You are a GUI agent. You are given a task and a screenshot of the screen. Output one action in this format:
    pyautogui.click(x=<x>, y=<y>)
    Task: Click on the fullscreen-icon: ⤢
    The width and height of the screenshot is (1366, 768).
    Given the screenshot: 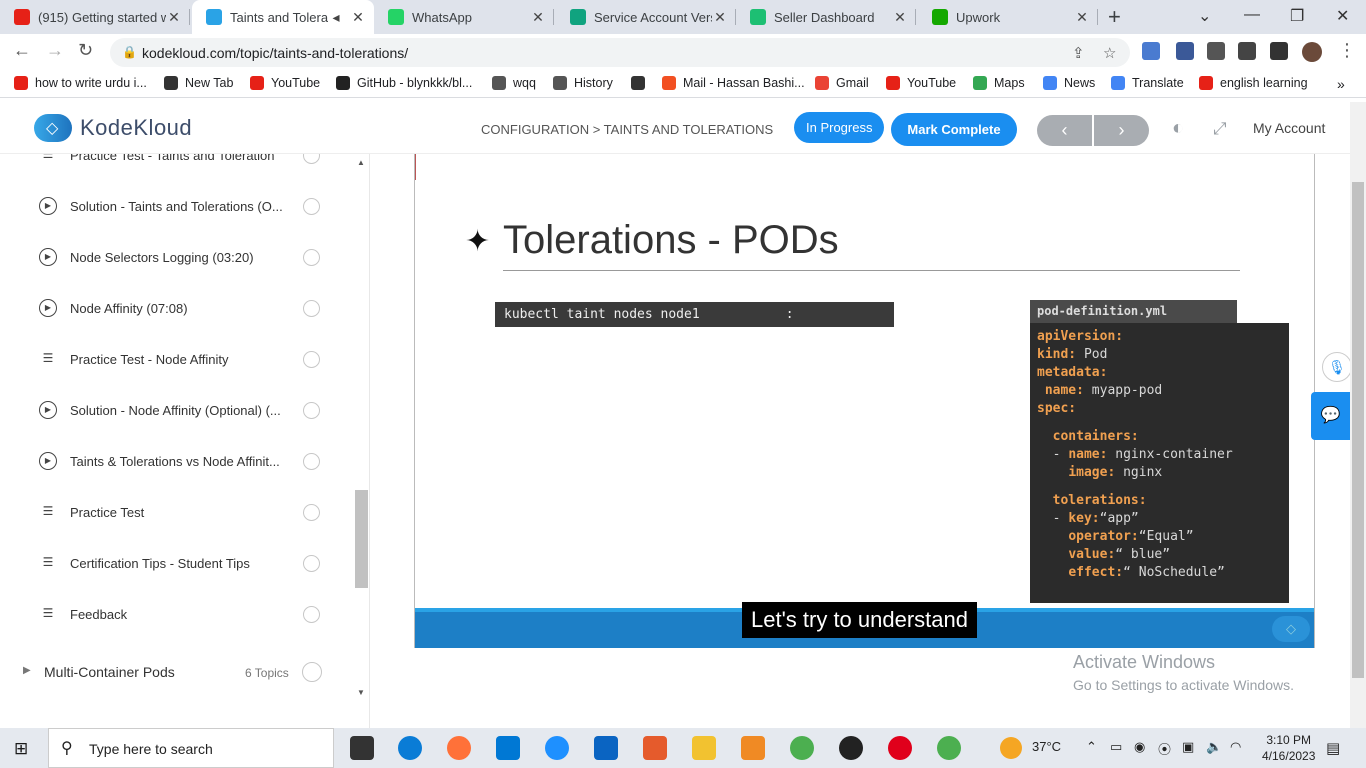 What is the action you would take?
    pyautogui.click(x=1220, y=129)
    